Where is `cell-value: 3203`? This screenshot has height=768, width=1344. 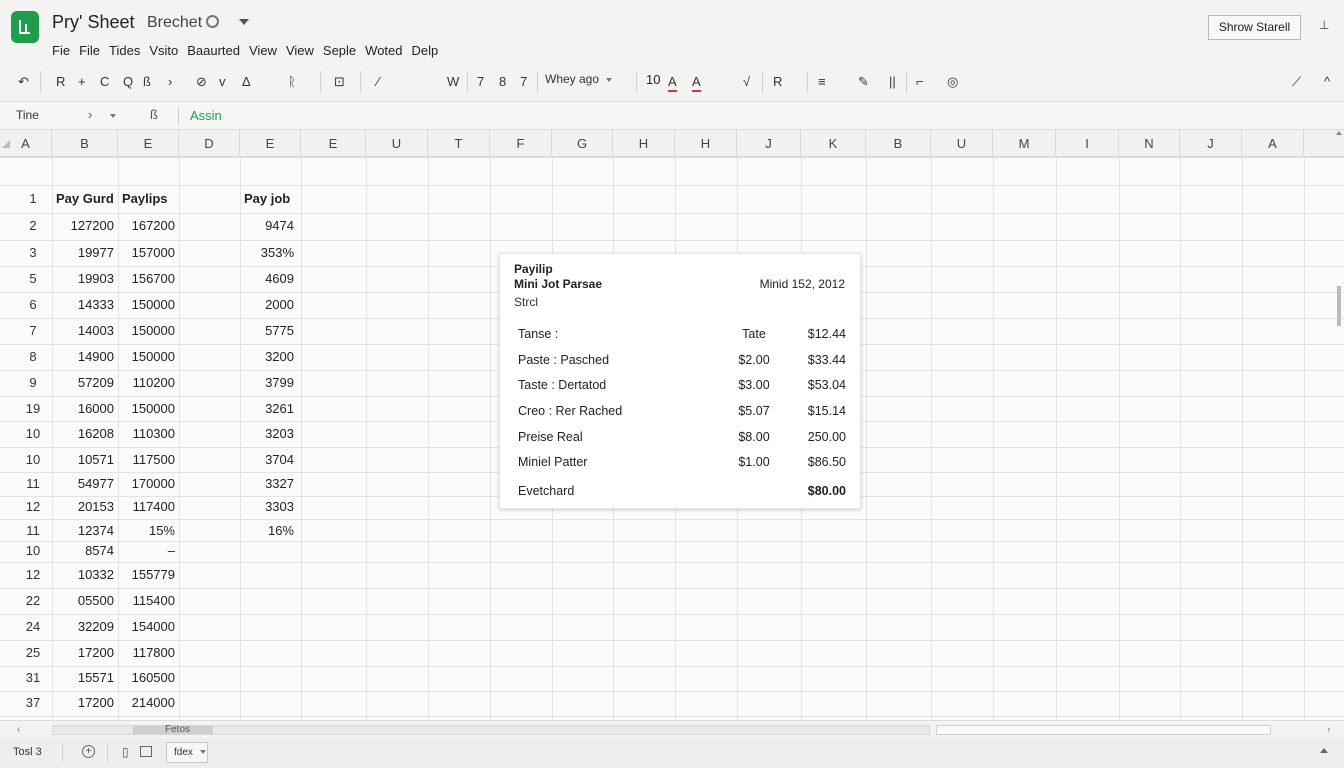
cell-value: 3203 is located at coordinates (269, 433).